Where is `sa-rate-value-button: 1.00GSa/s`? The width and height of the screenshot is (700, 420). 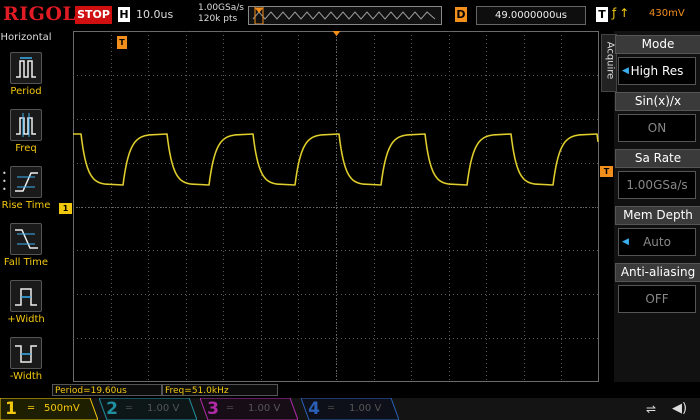
sa-rate-value-button: 1.00GSa/s is located at coordinates (657, 185).